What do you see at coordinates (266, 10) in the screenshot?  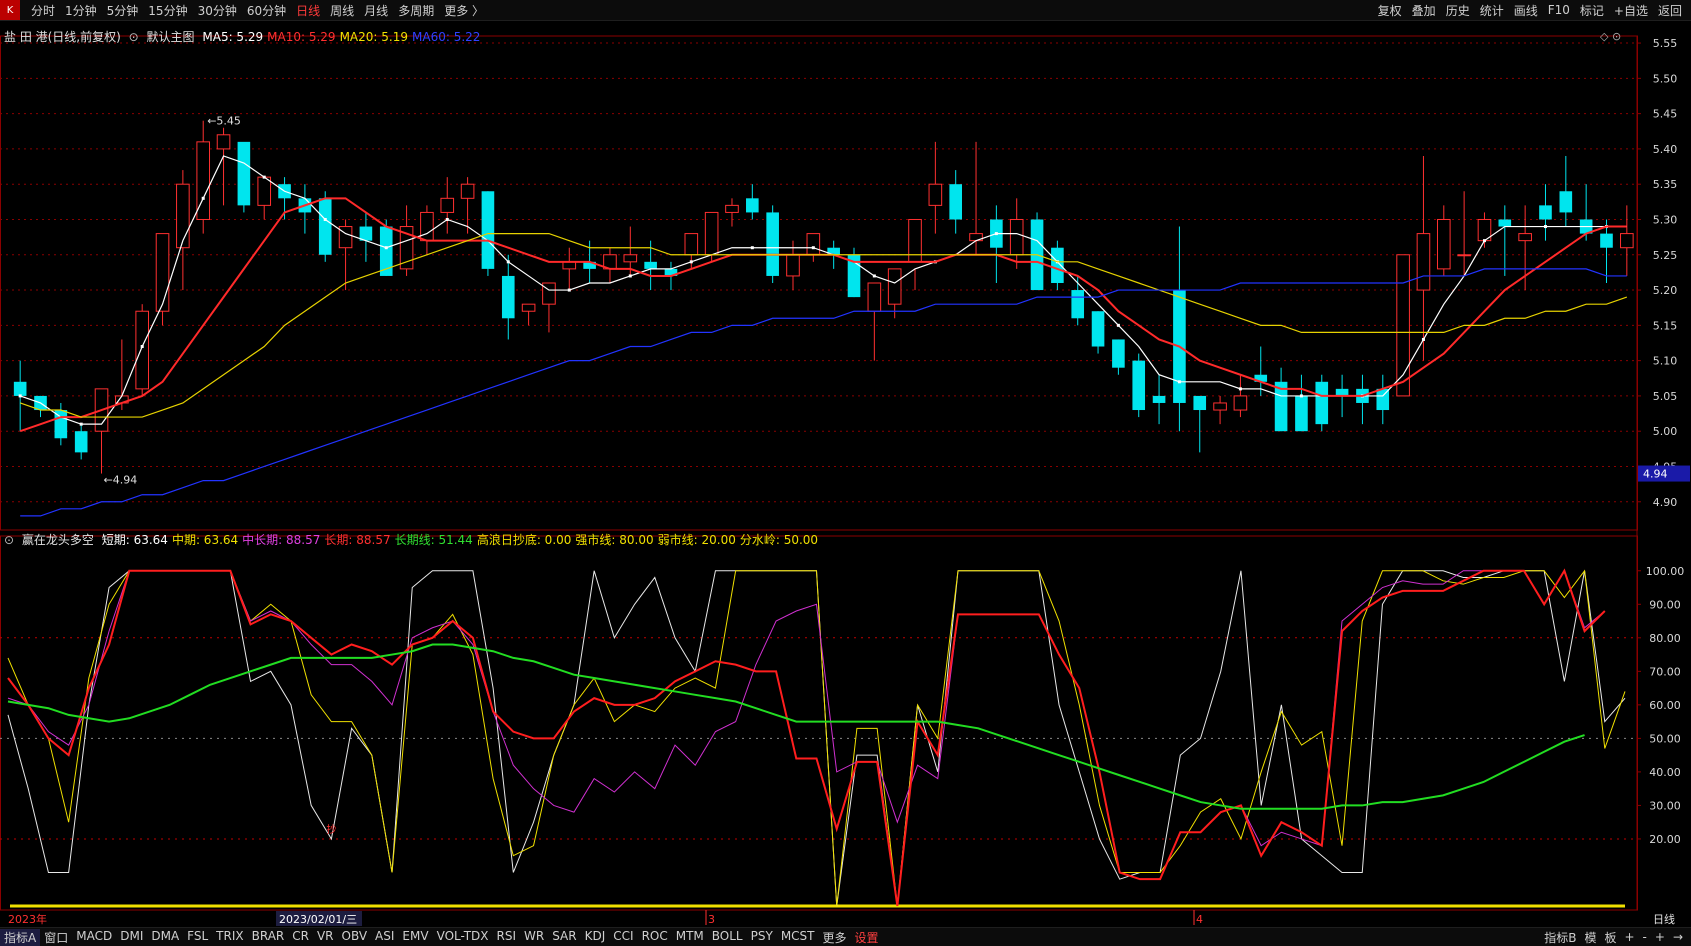 I see `period-tab-5: 60分钟` at bounding box center [266, 10].